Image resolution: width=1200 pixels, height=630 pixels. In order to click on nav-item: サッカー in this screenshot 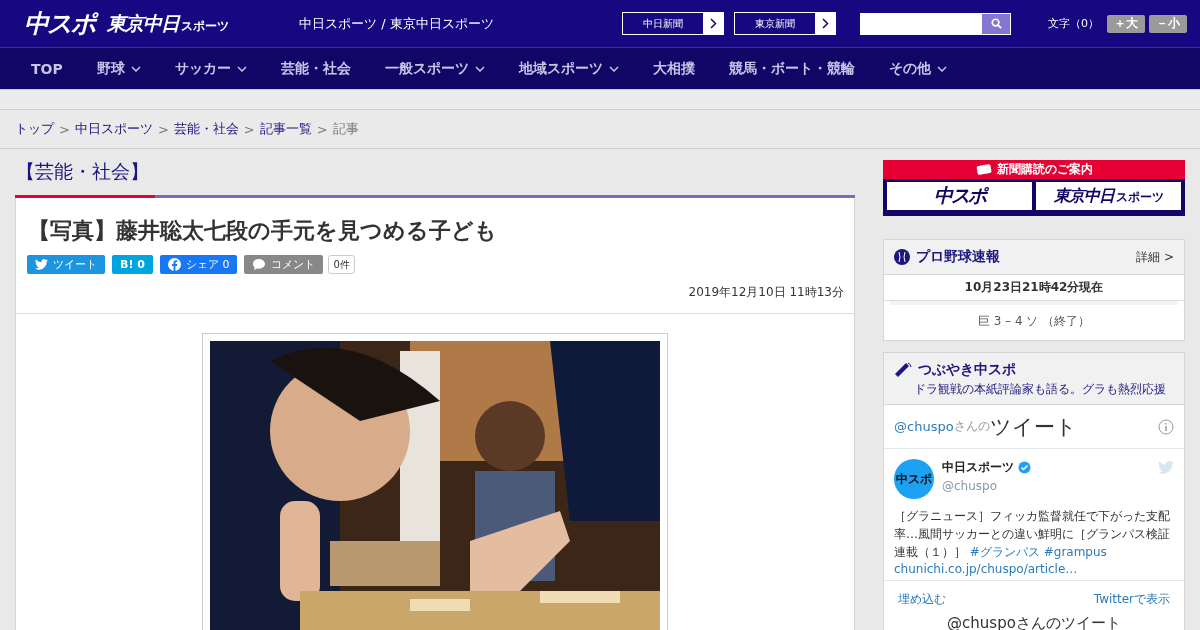, I will do `click(210, 68)`.